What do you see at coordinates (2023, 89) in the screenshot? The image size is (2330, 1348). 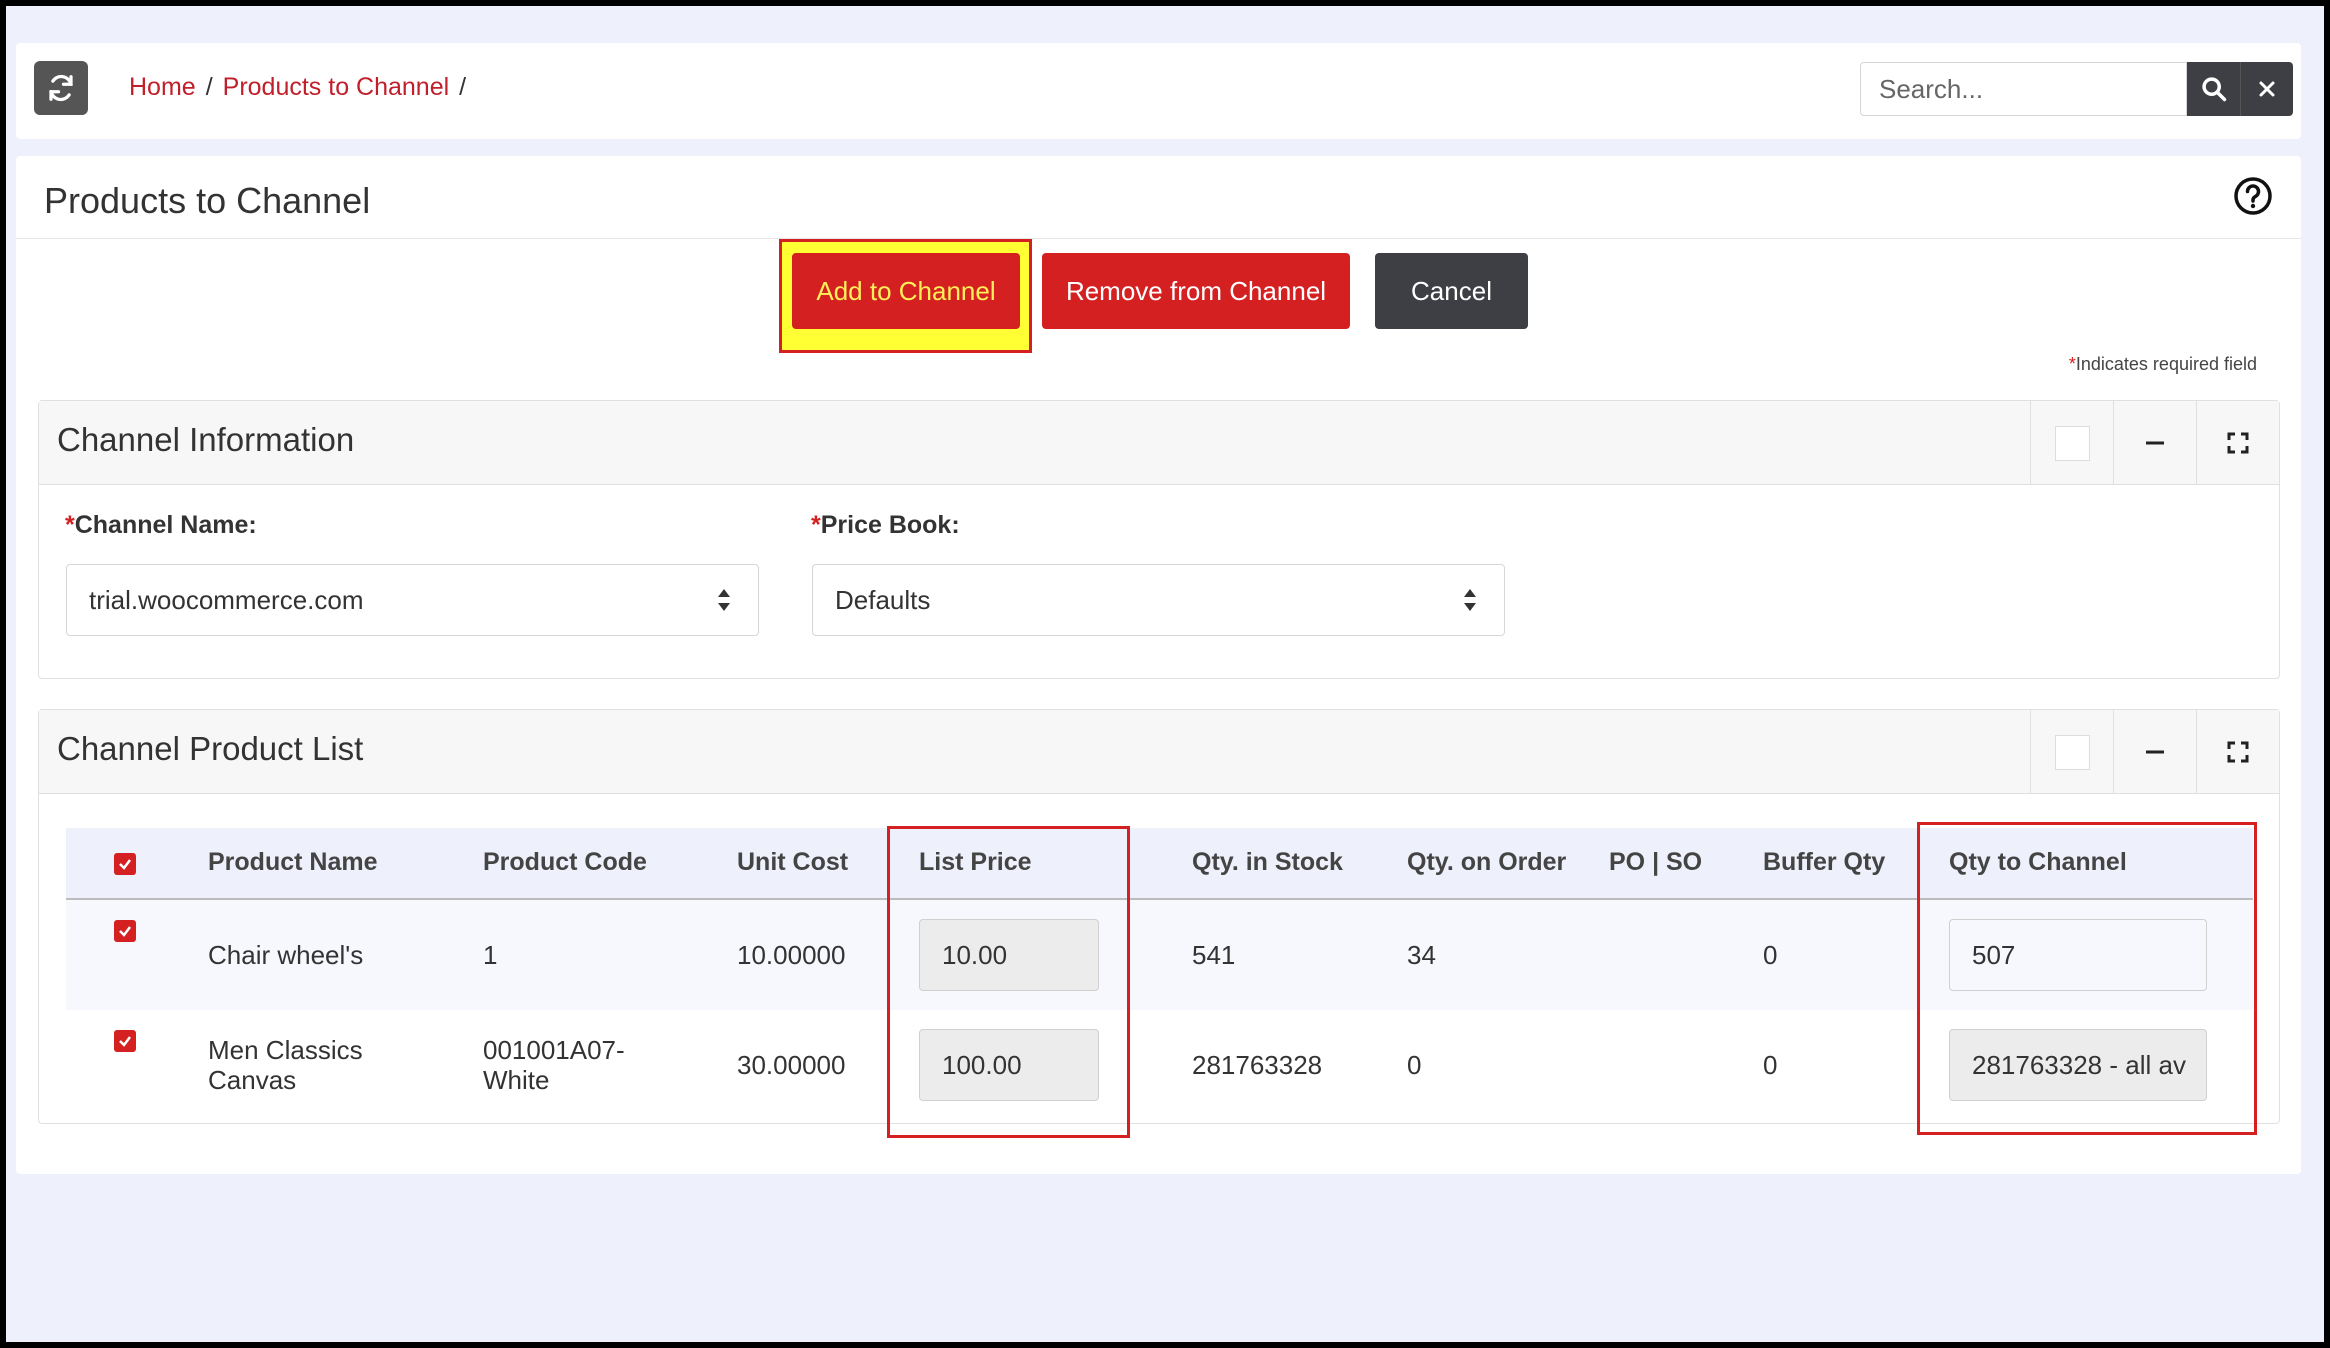 I see `search-input` at bounding box center [2023, 89].